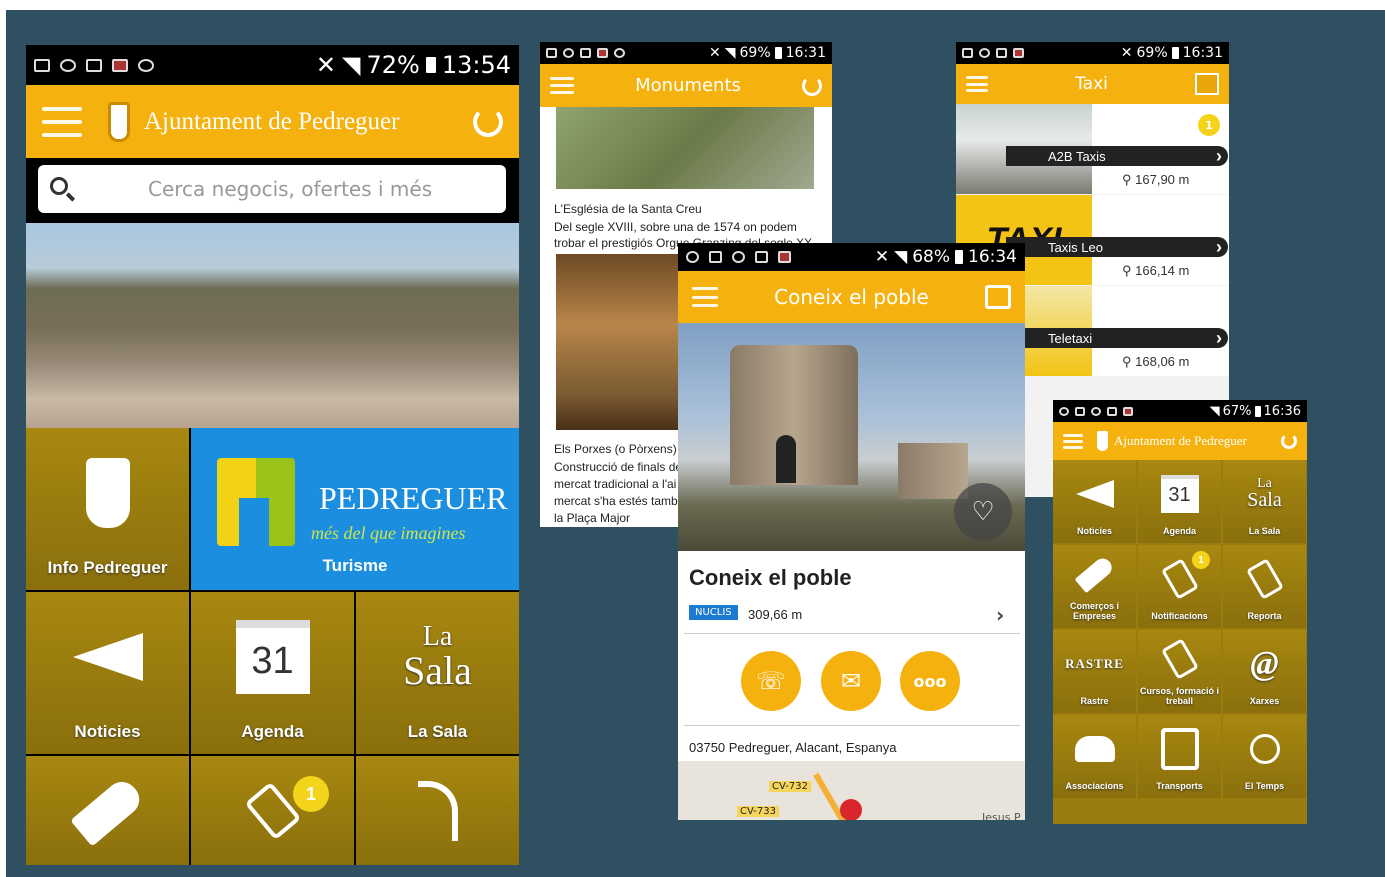 Image resolution: width=1385 pixels, height=877 pixels. I want to click on tile-label: La Sala, so click(1264, 531).